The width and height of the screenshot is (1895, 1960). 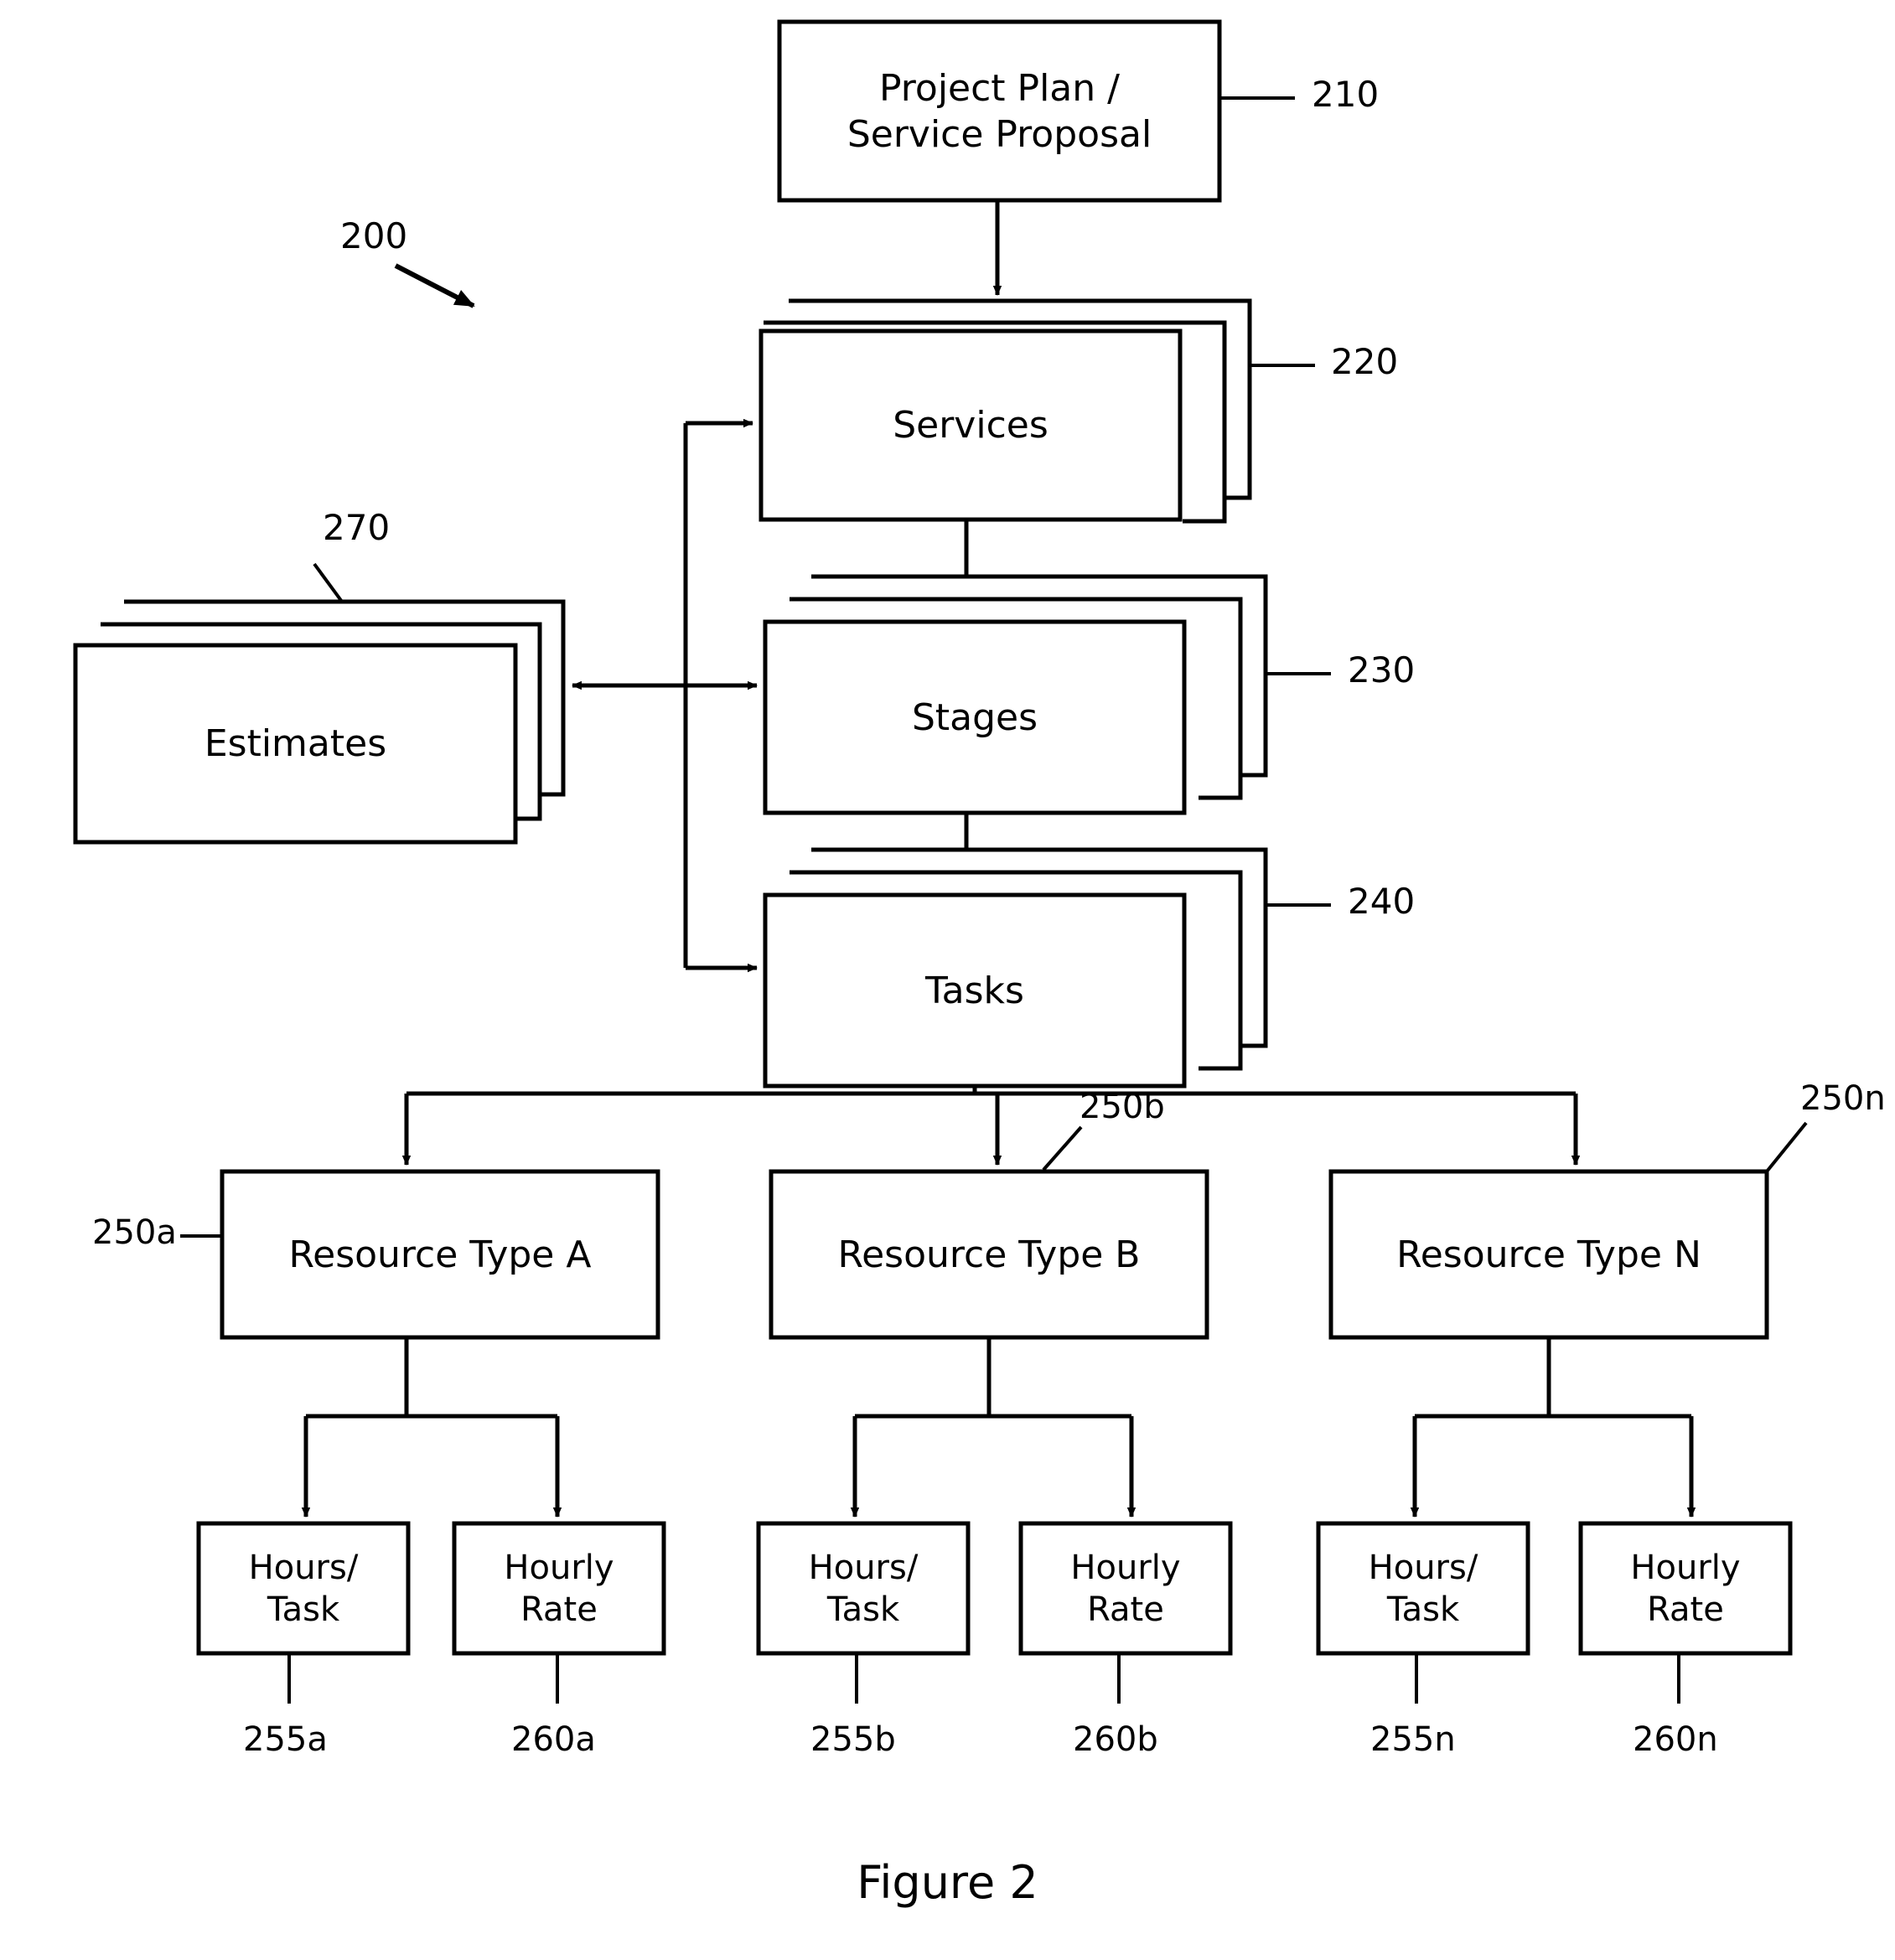 What do you see at coordinates (1365, 362) in the screenshot?
I see `ref-label-220: 220` at bounding box center [1365, 362].